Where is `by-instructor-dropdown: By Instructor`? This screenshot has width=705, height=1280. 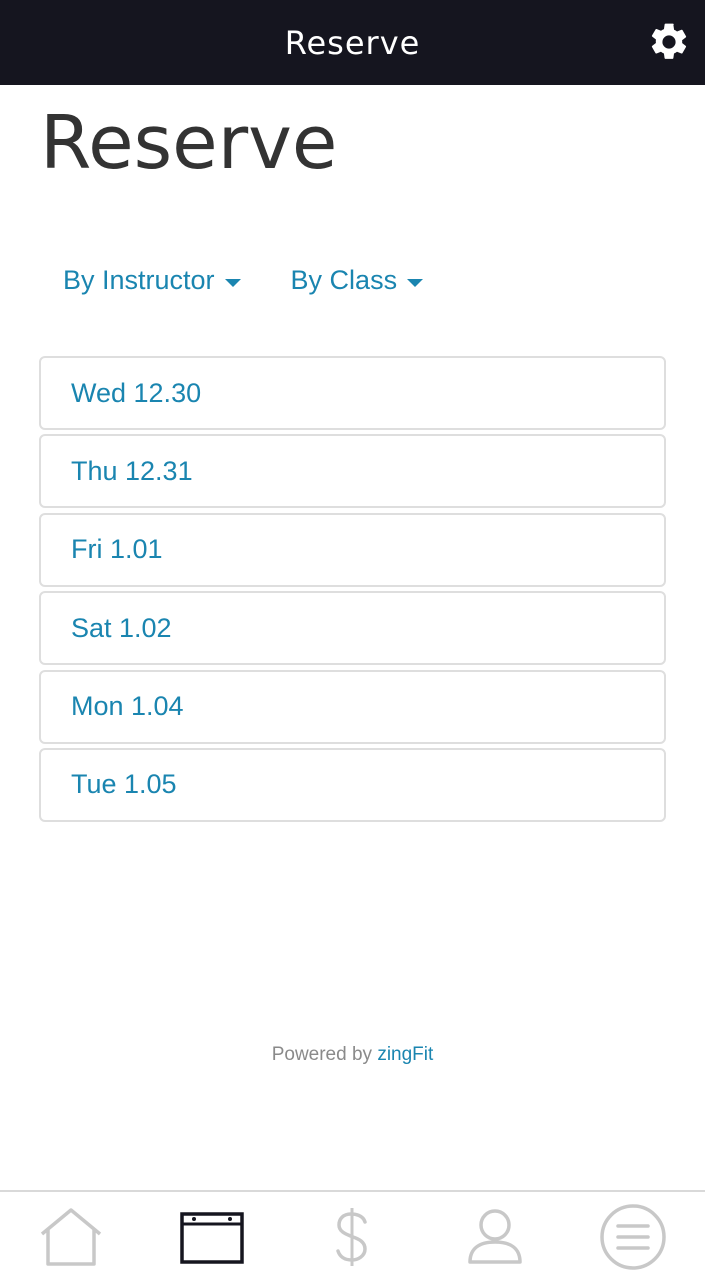 by-instructor-dropdown: By Instructor is located at coordinates (152, 280).